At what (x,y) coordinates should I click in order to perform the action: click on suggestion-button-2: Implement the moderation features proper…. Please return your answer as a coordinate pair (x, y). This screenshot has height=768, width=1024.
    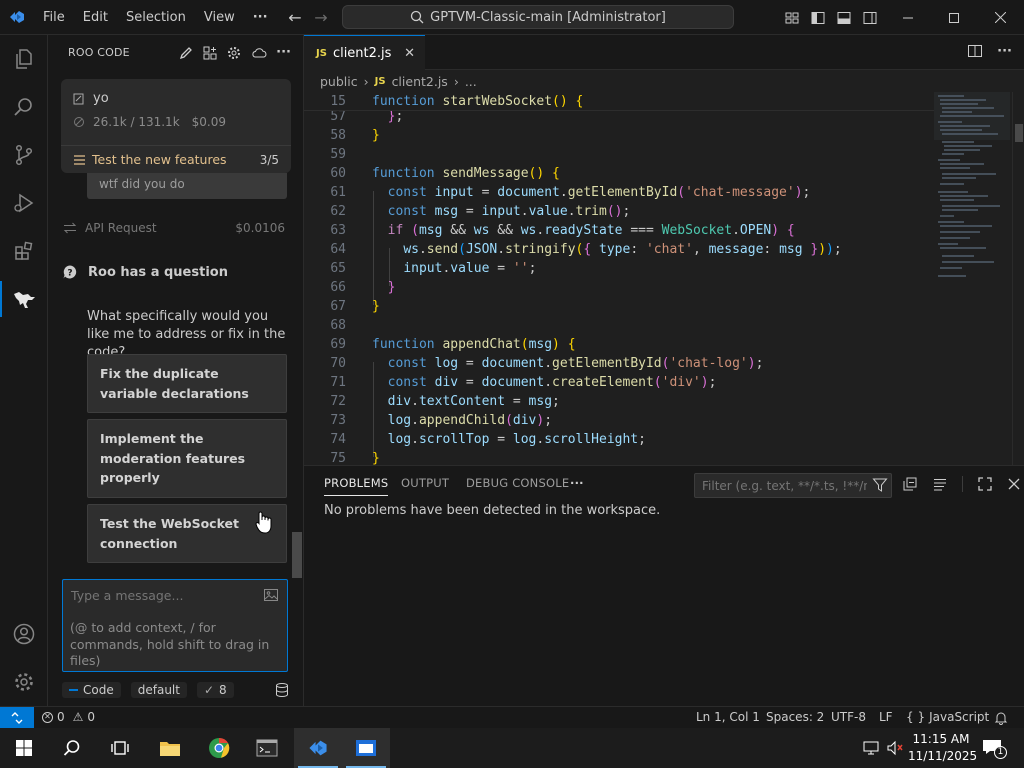
    Looking at the image, I should click on (187, 458).